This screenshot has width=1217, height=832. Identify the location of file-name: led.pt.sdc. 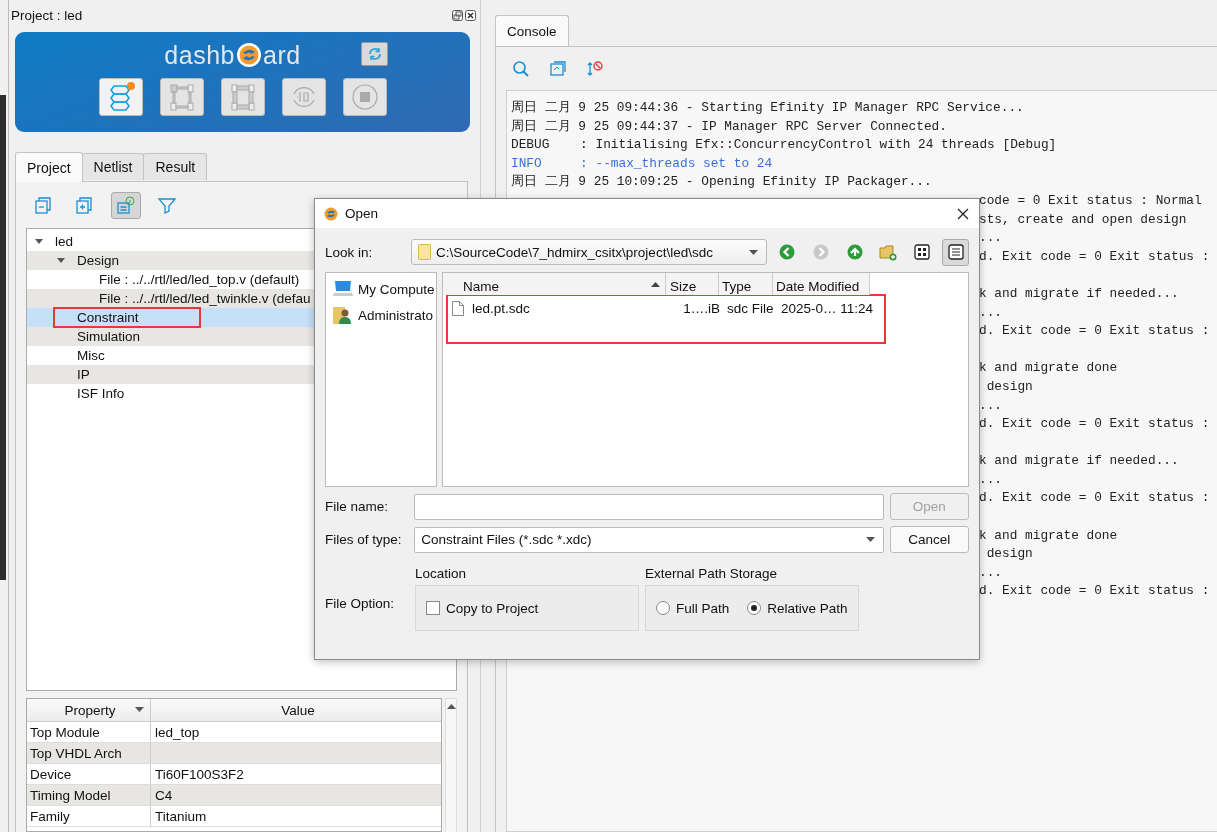
(501, 308).